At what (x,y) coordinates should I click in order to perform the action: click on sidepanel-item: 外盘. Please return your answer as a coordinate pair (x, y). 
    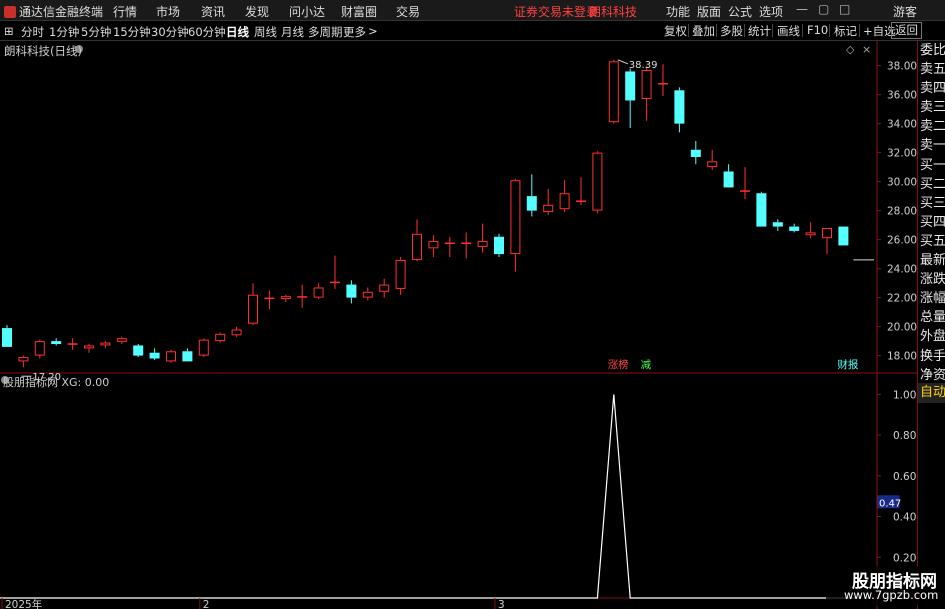
    Looking at the image, I should click on (931, 336).